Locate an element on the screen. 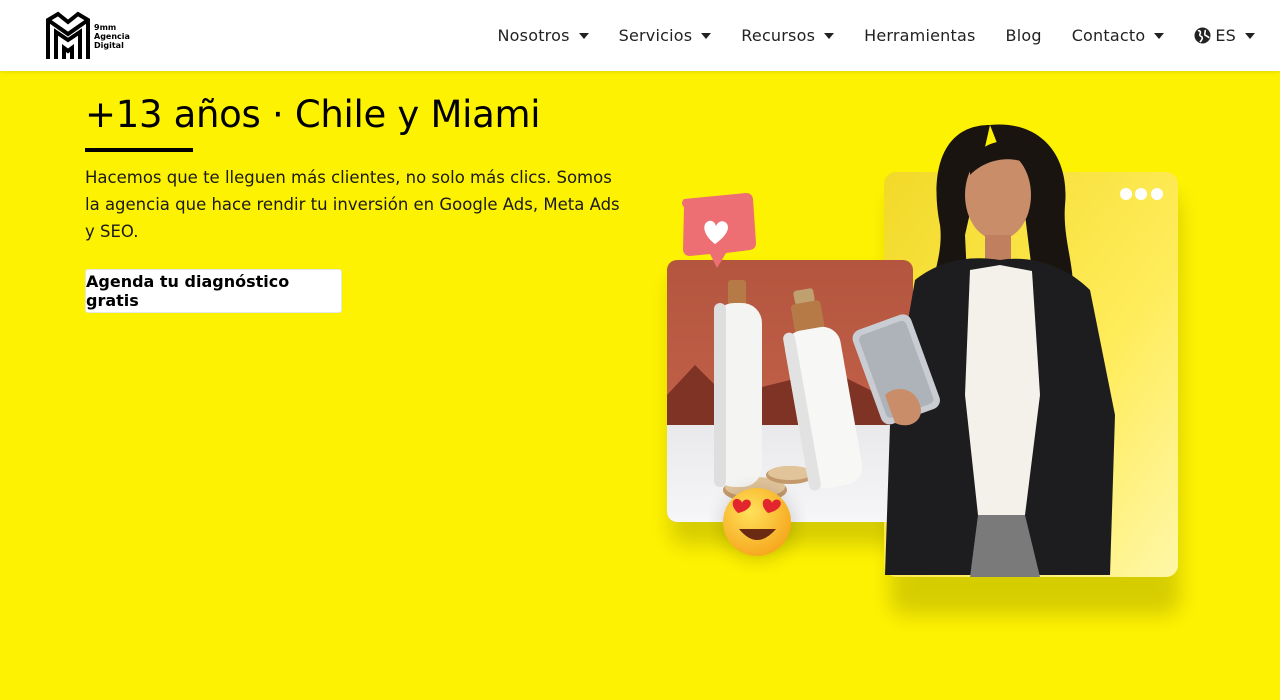 The image size is (1280, 700). logo-mark-icon is located at coordinates (68, 35).